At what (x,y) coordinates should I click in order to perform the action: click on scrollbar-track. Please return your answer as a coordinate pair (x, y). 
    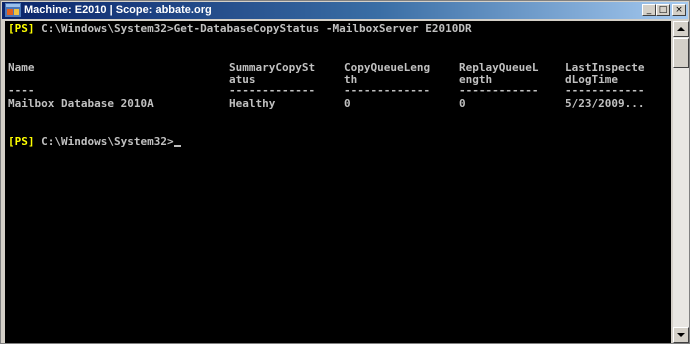
    Looking at the image, I should click on (681, 182).